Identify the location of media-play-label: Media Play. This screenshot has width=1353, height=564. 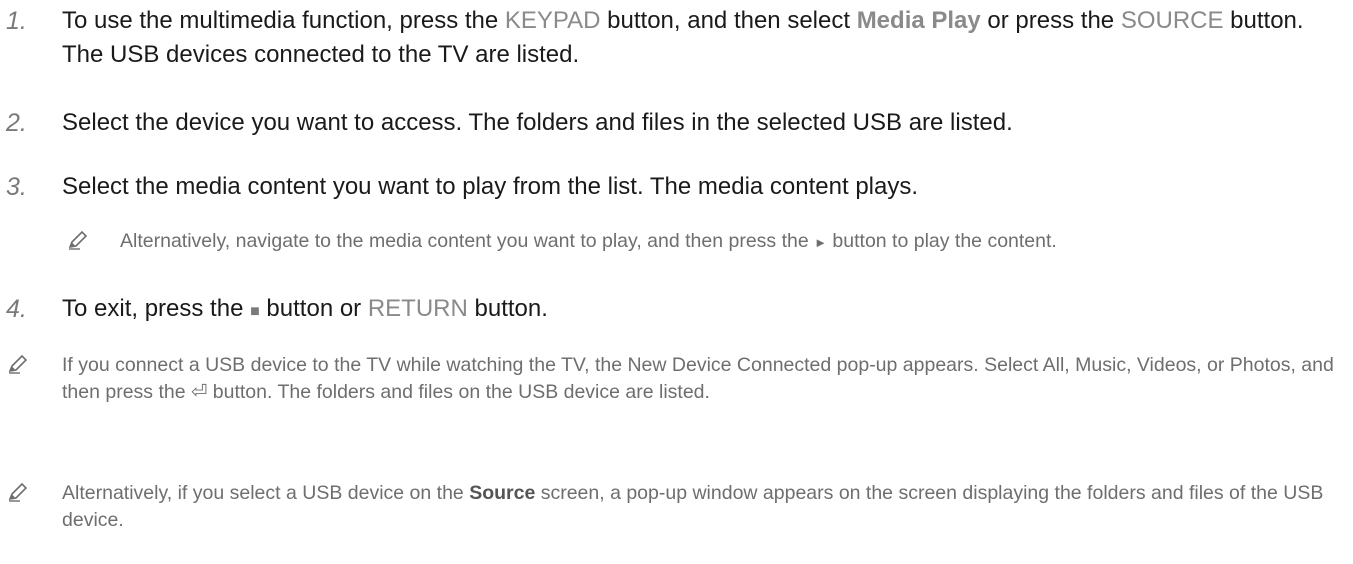
(918, 20).